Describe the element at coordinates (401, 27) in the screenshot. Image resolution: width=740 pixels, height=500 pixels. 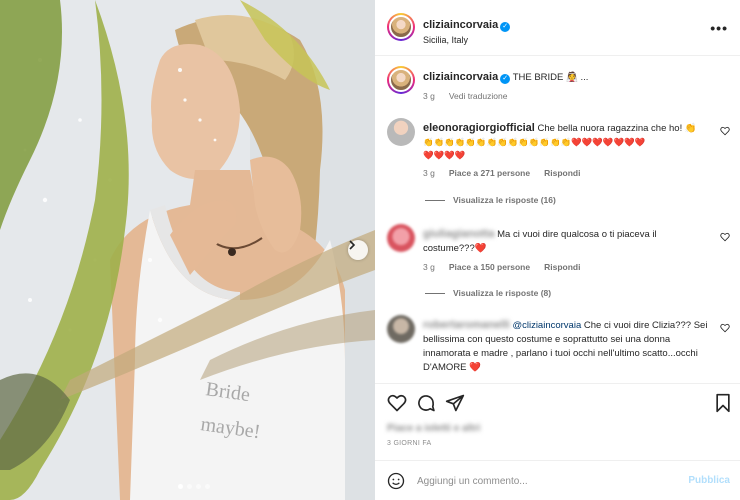
I see `author-avatar` at that location.